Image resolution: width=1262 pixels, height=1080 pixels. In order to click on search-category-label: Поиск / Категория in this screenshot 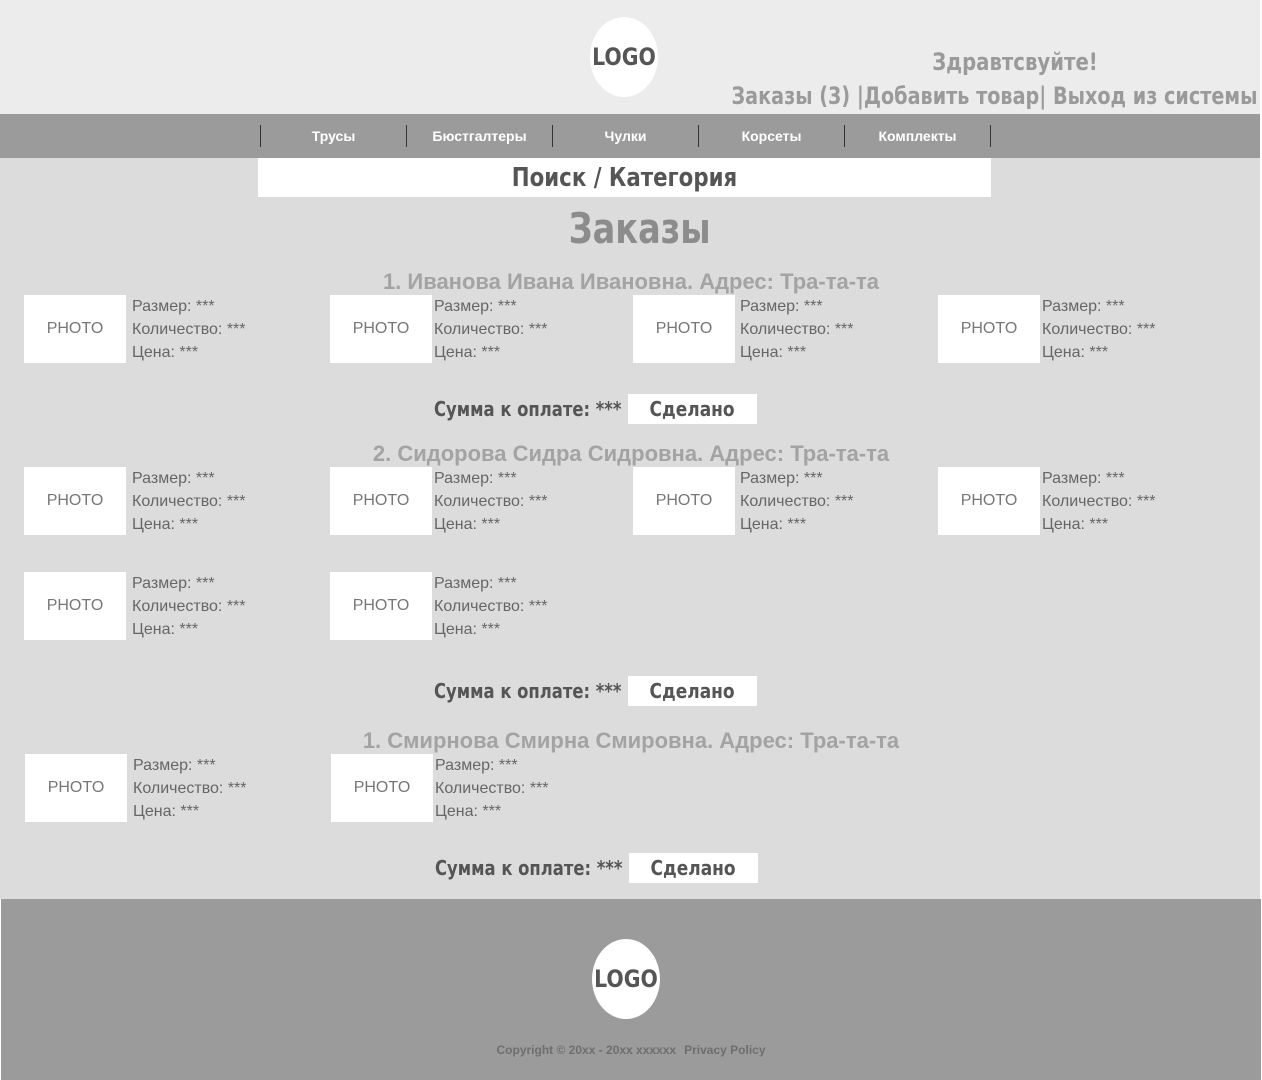, I will do `click(624, 177)`.